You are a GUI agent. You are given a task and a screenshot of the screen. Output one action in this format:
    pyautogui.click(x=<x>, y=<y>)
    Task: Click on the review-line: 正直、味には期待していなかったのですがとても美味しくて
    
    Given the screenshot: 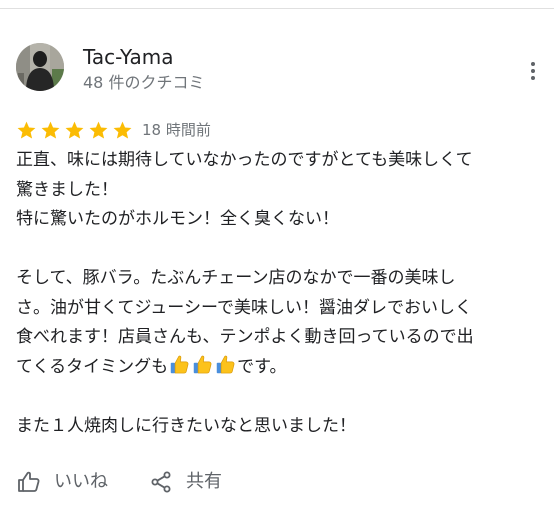 What is the action you would take?
    pyautogui.click(x=244, y=160)
    